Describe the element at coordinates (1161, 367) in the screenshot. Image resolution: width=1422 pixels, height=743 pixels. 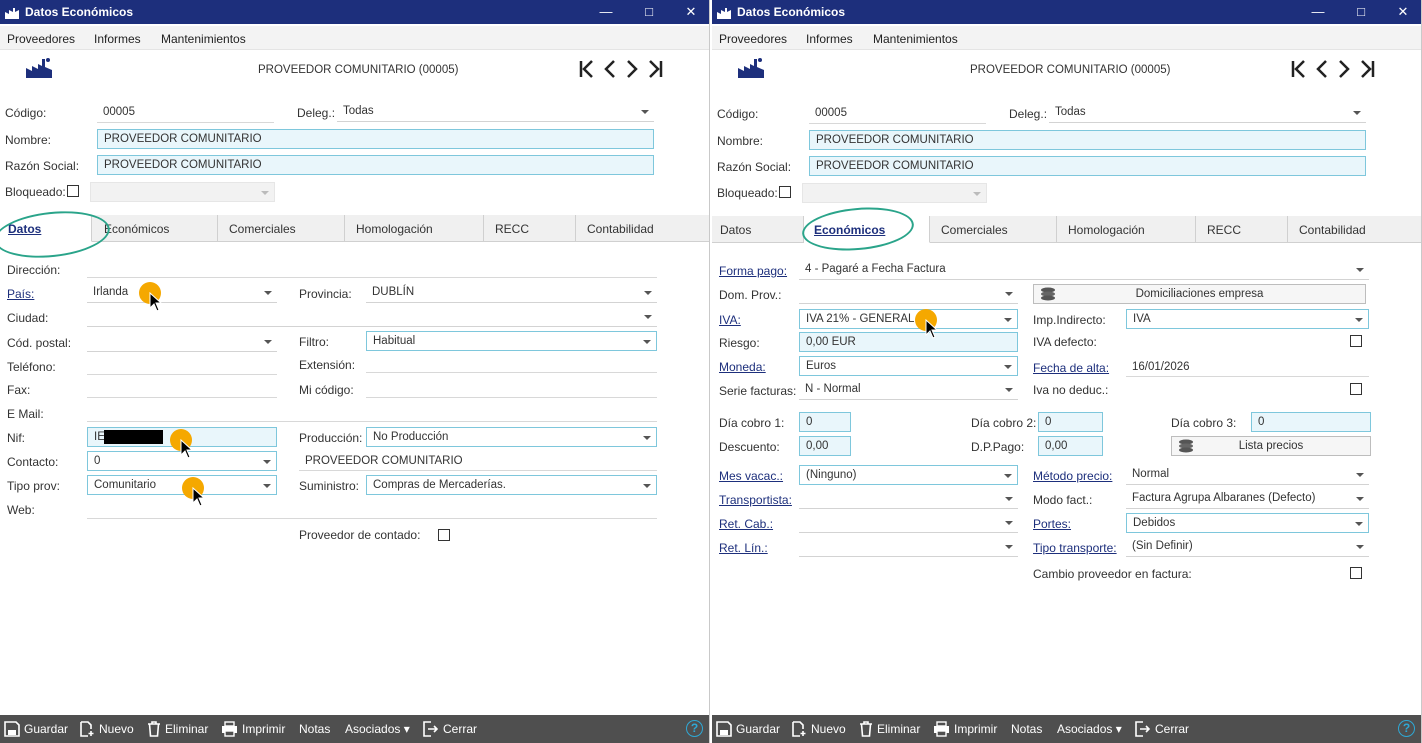
I see `fecha-alta-value: 16/01/2026` at that location.